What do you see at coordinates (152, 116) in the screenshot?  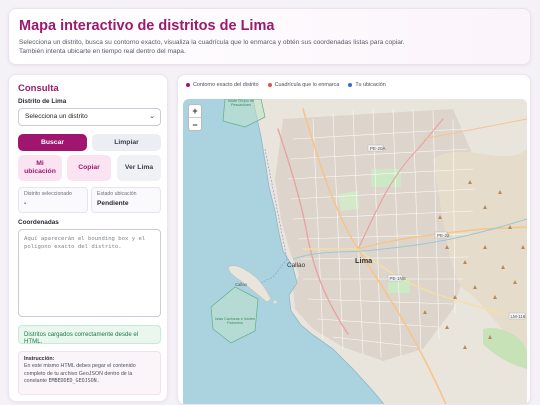 I see `chevron-down-icon: ⌄` at bounding box center [152, 116].